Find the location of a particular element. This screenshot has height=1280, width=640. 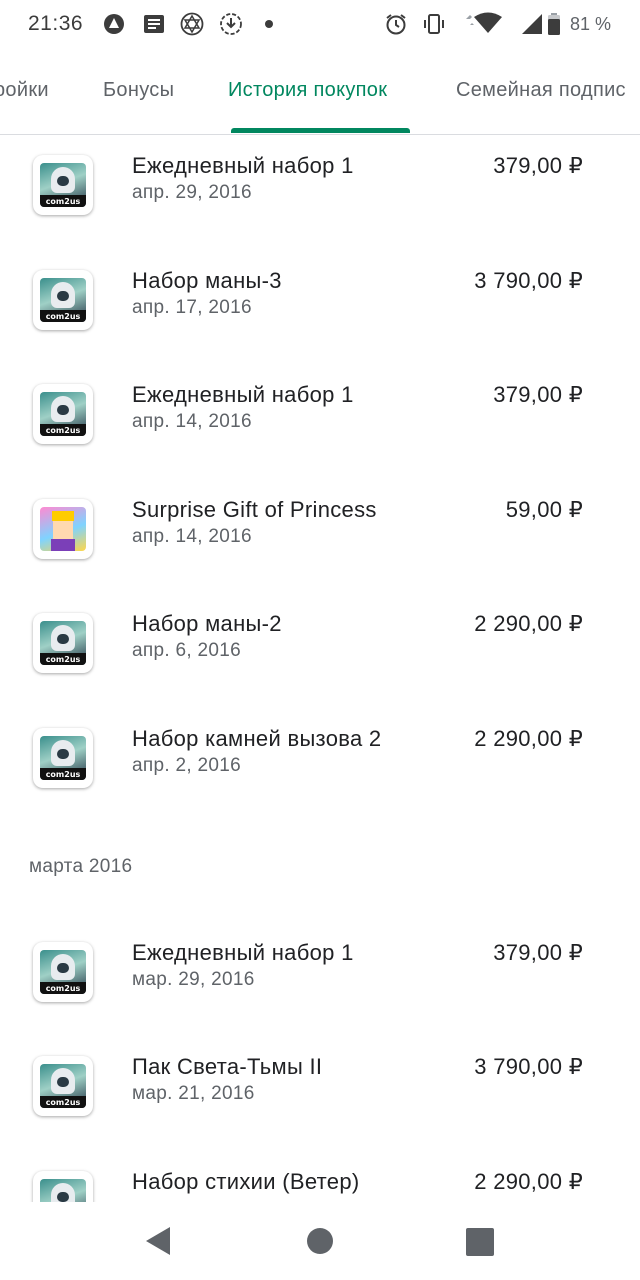

dot-icon is located at coordinates (269, 24).